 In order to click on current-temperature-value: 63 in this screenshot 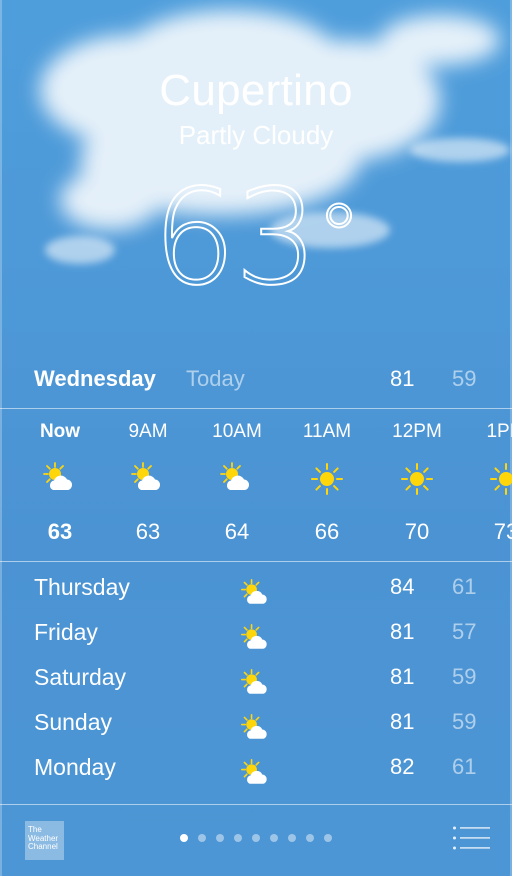, I will do `click(236, 238)`.